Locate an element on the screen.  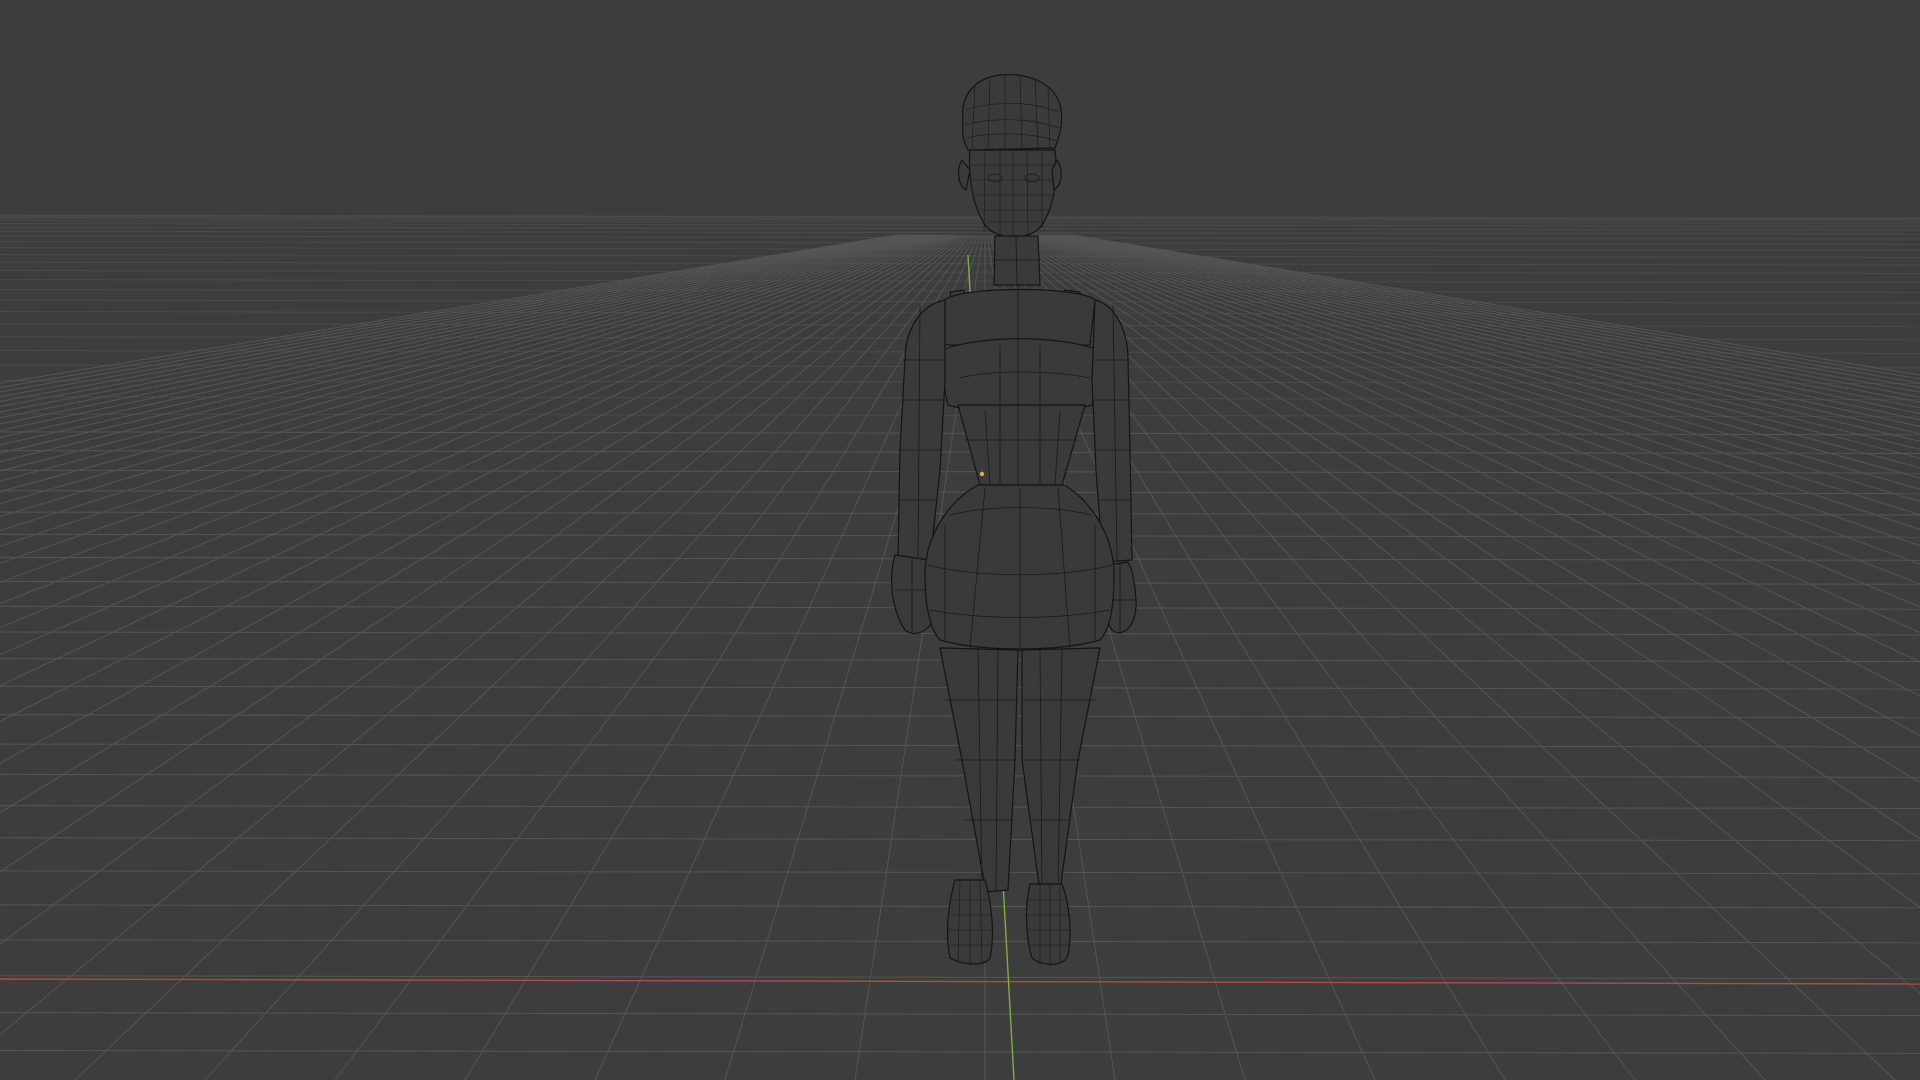
torso is located at coordinates (1020, 385).